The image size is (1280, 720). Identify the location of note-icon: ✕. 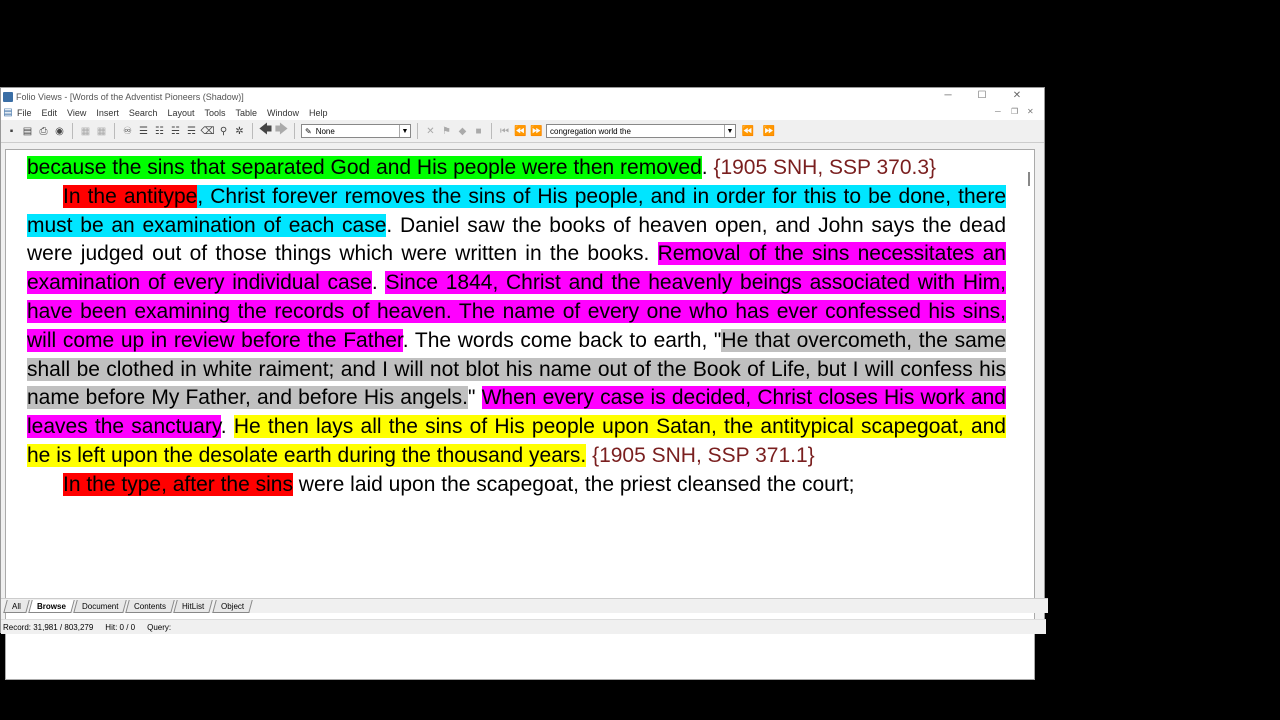
(430, 131).